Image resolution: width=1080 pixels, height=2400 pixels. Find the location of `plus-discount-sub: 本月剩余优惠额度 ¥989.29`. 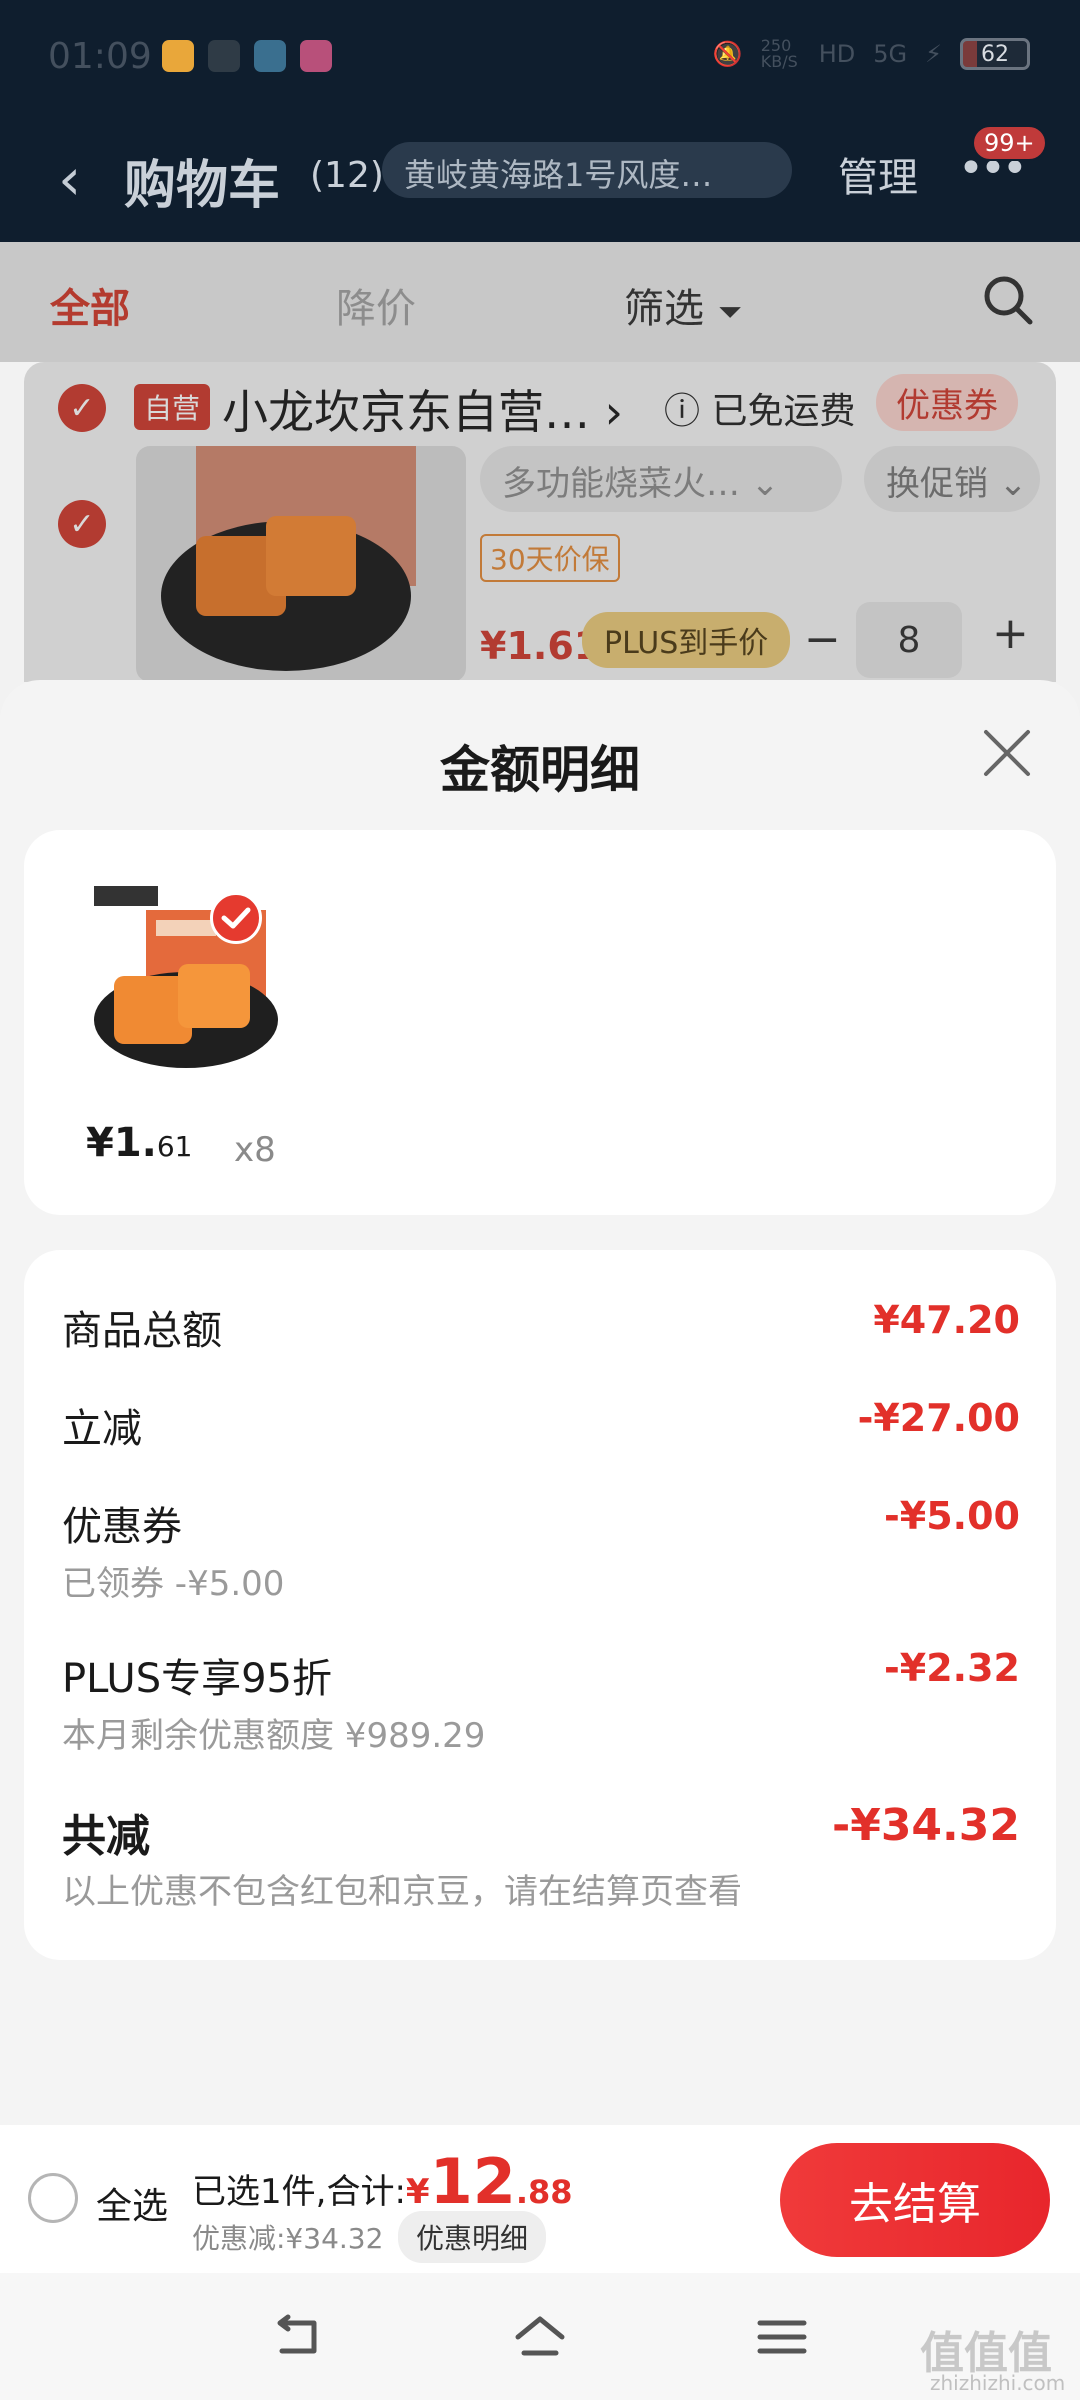

plus-discount-sub: 本月剩余优惠额度 ¥989.29 is located at coordinates (274, 1736).